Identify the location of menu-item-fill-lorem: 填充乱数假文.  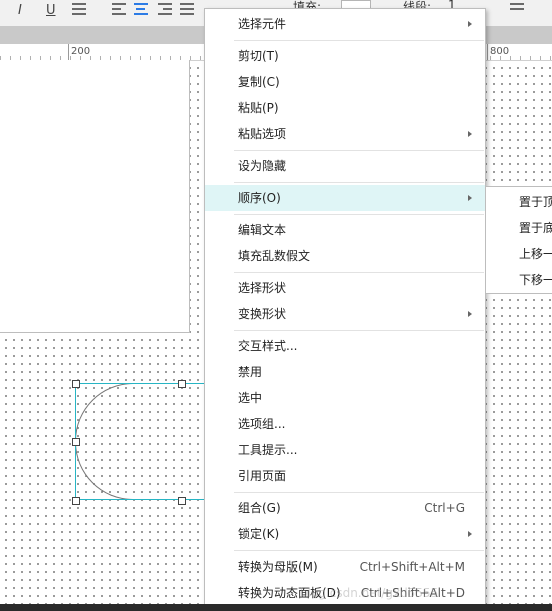
(345, 256).